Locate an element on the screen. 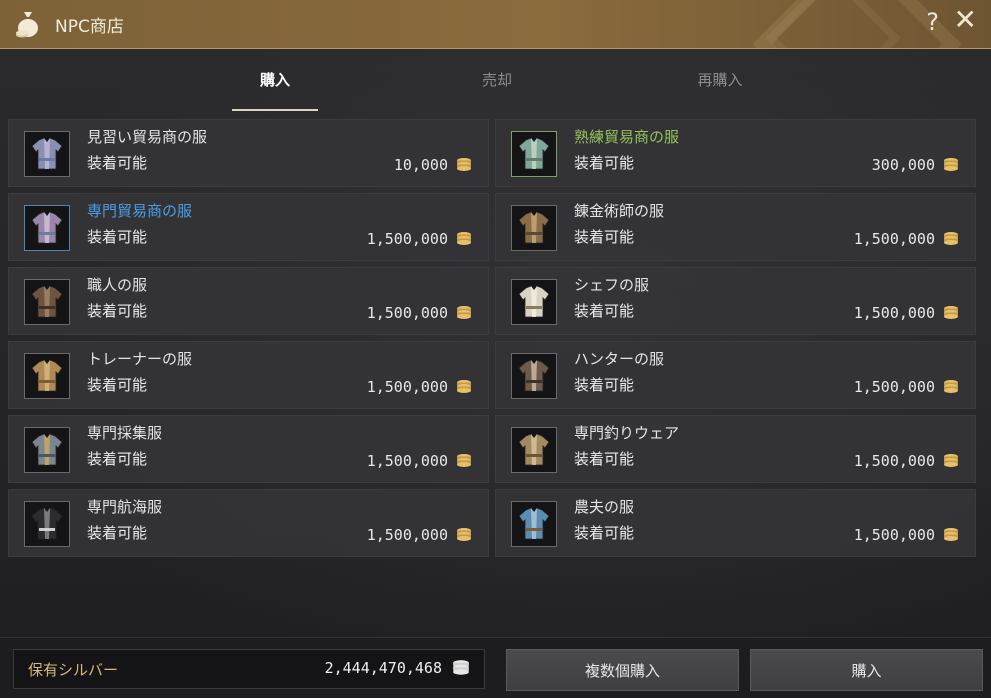 This screenshot has width=991, height=698. shop-item-card: 熟練貿易商の服 装着可能 300,000 is located at coordinates (735, 153).